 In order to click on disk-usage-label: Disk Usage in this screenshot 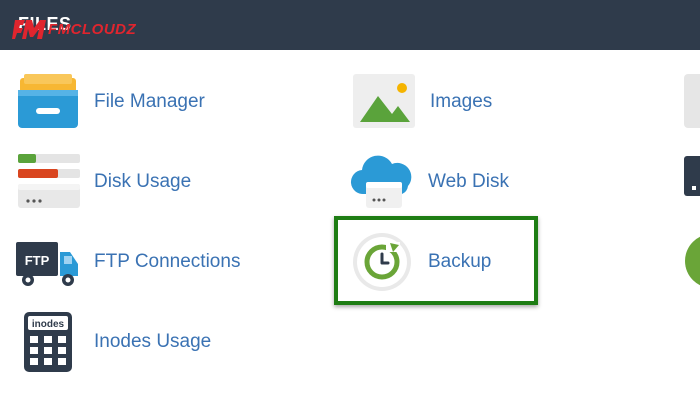, I will do `click(143, 181)`.